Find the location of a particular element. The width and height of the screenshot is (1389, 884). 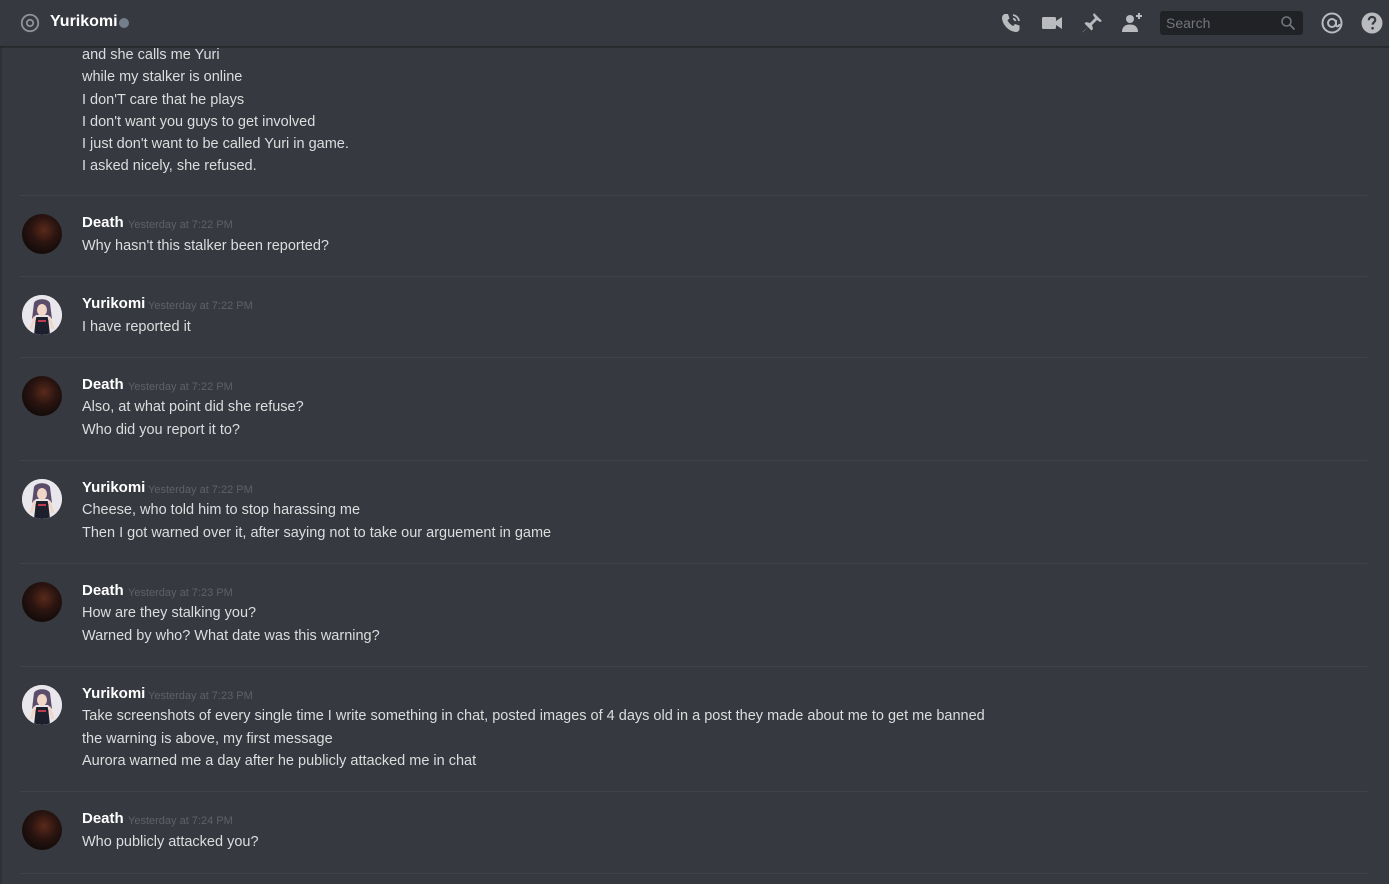

search-box is located at coordinates (1231, 23).